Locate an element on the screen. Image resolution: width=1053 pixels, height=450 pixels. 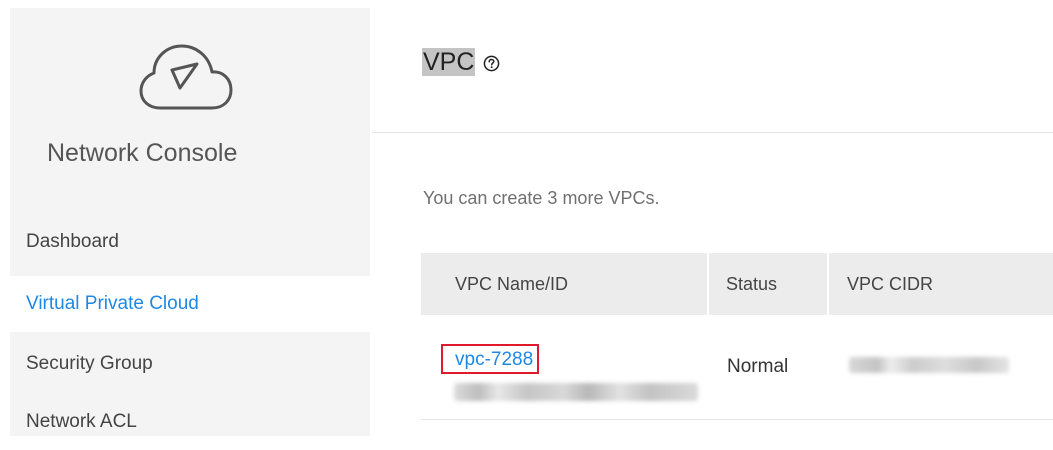
console-title: Network Console is located at coordinates (142, 153).